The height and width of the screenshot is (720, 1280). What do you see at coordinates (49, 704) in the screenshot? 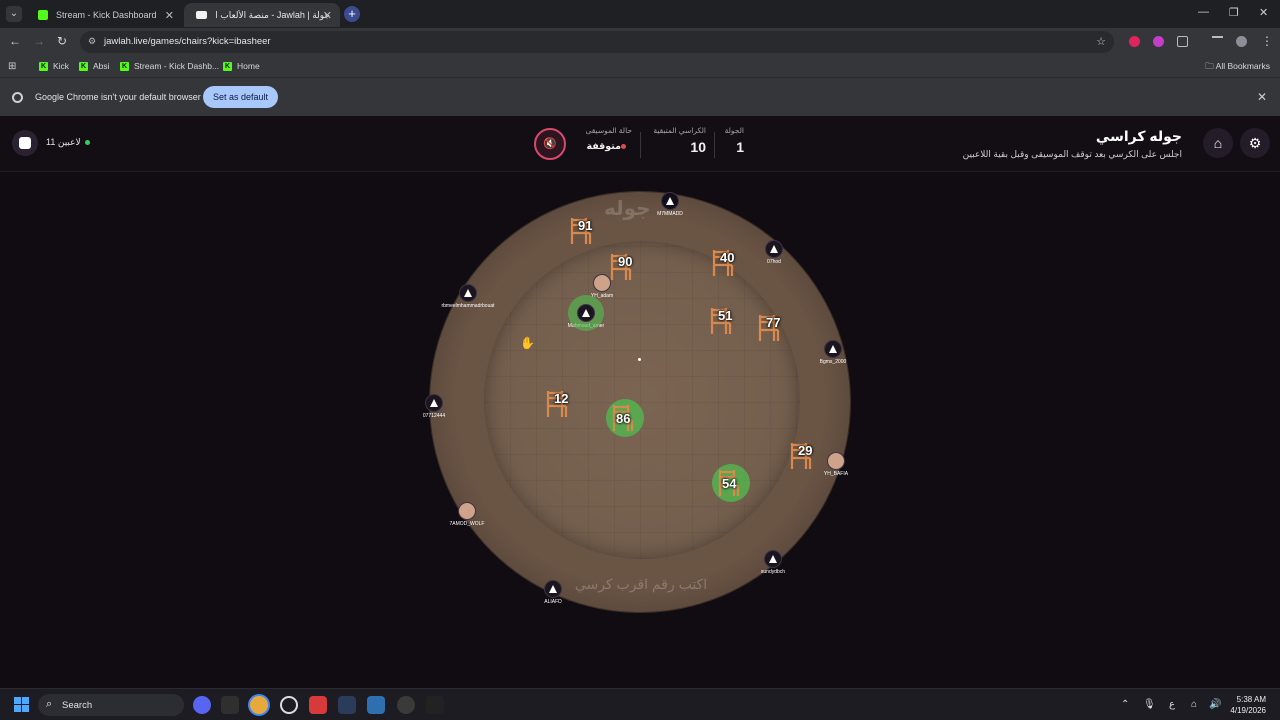
I see `search-icon: ⌕` at bounding box center [49, 704].